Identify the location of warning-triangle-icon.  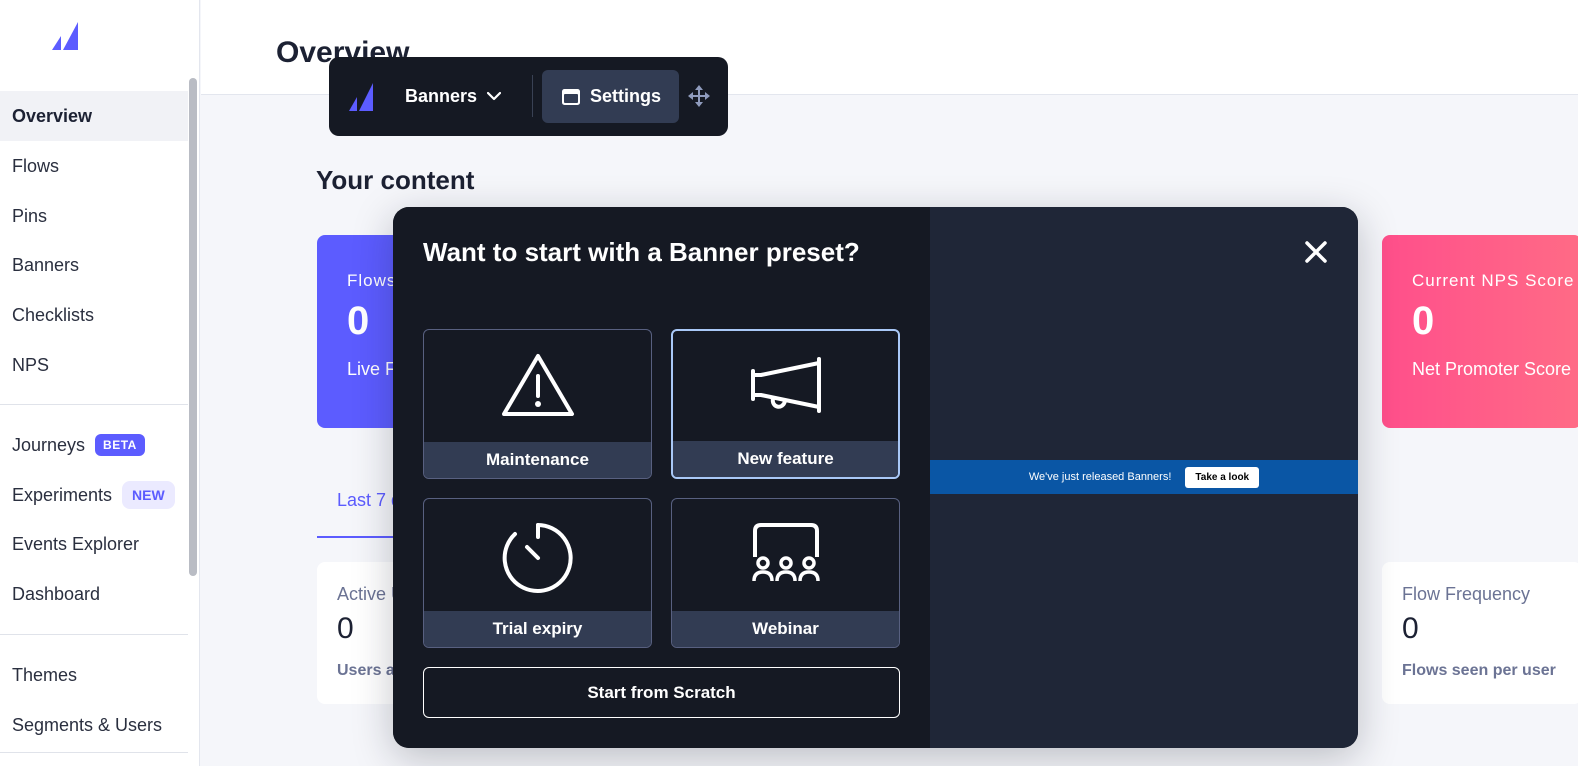
(537, 385).